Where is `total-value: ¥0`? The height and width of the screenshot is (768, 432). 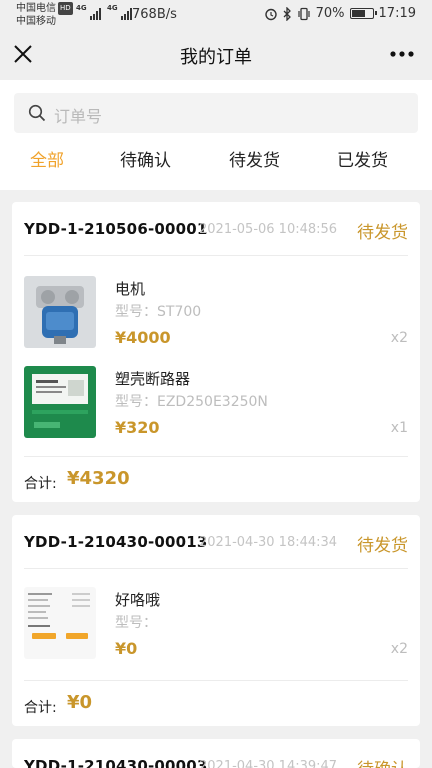
total-value: ¥0 is located at coordinates (80, 702).